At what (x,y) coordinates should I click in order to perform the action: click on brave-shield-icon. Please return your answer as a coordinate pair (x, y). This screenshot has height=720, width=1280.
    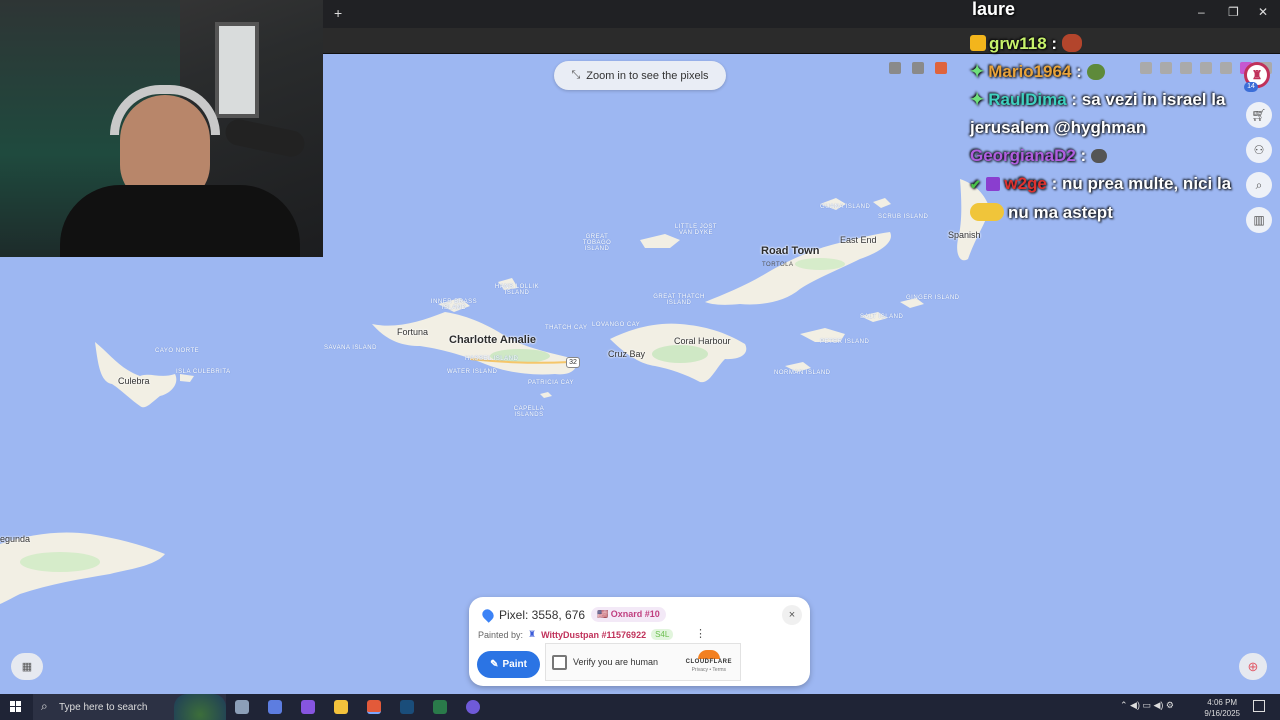
    Looking at the image, I should click on (941, 68).